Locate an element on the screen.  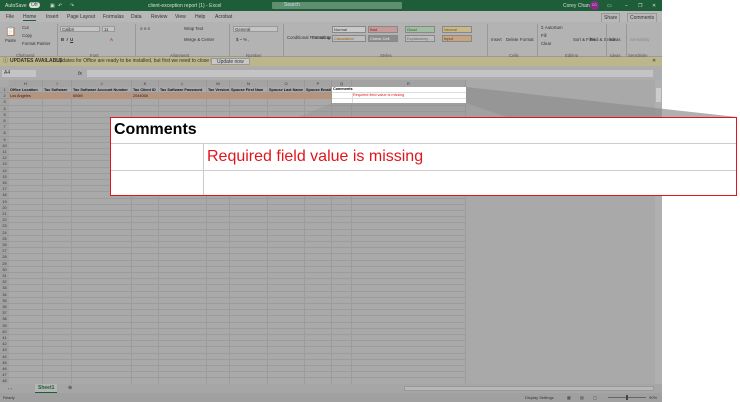
callout-comments-header: Comments is located at coordinates (155, 129).